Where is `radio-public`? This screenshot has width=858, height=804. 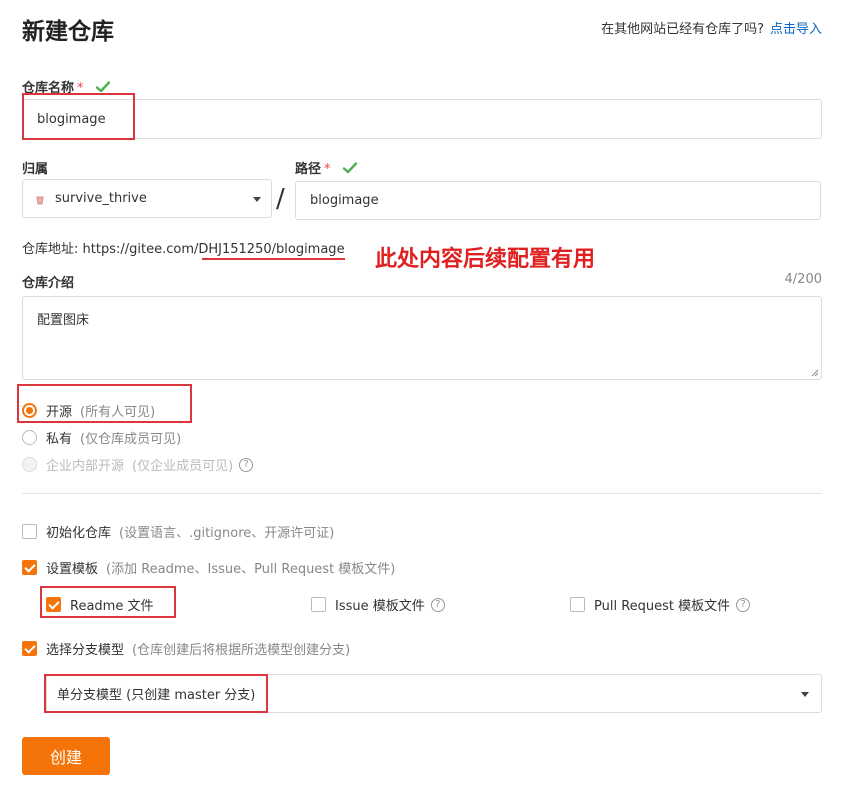
radio-public is located at coordinates (29, 410).